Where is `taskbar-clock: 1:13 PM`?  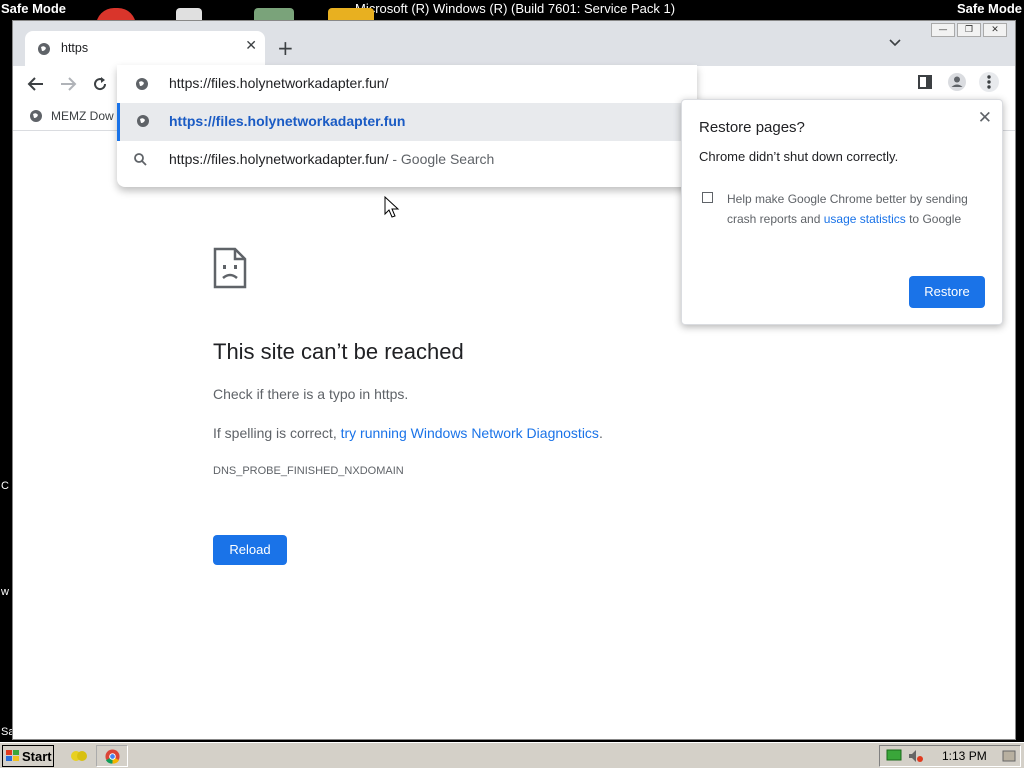 taskbar-clock: 1:13 PM is located at coordinates (964, 756).